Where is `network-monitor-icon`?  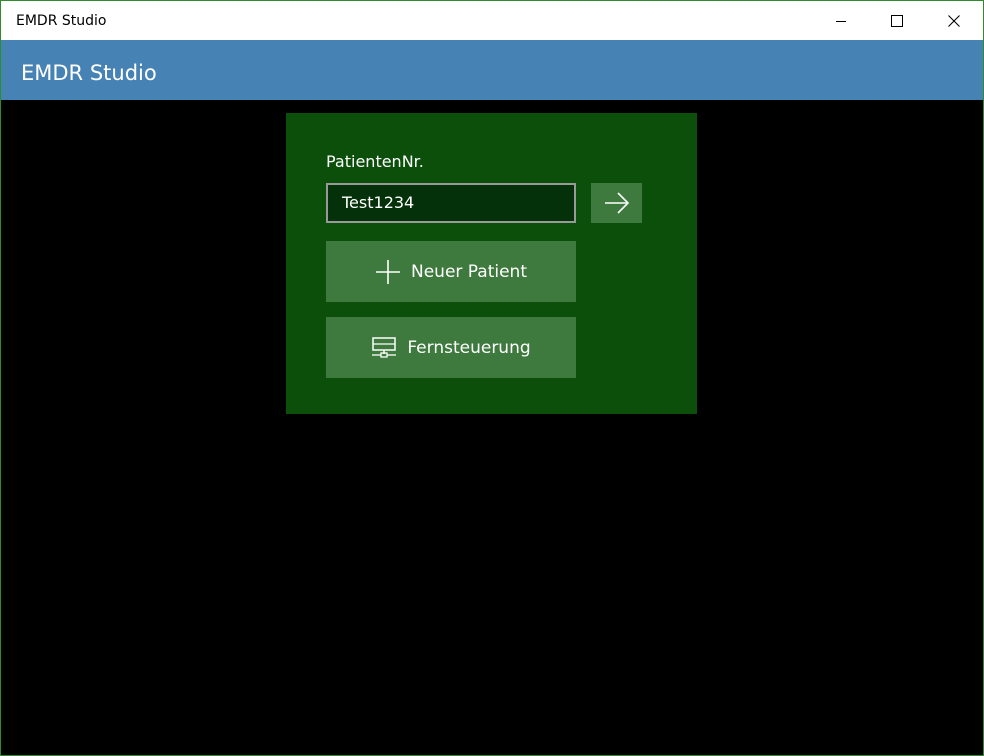 network-monitor-icon is located at coordinates (384, 347).